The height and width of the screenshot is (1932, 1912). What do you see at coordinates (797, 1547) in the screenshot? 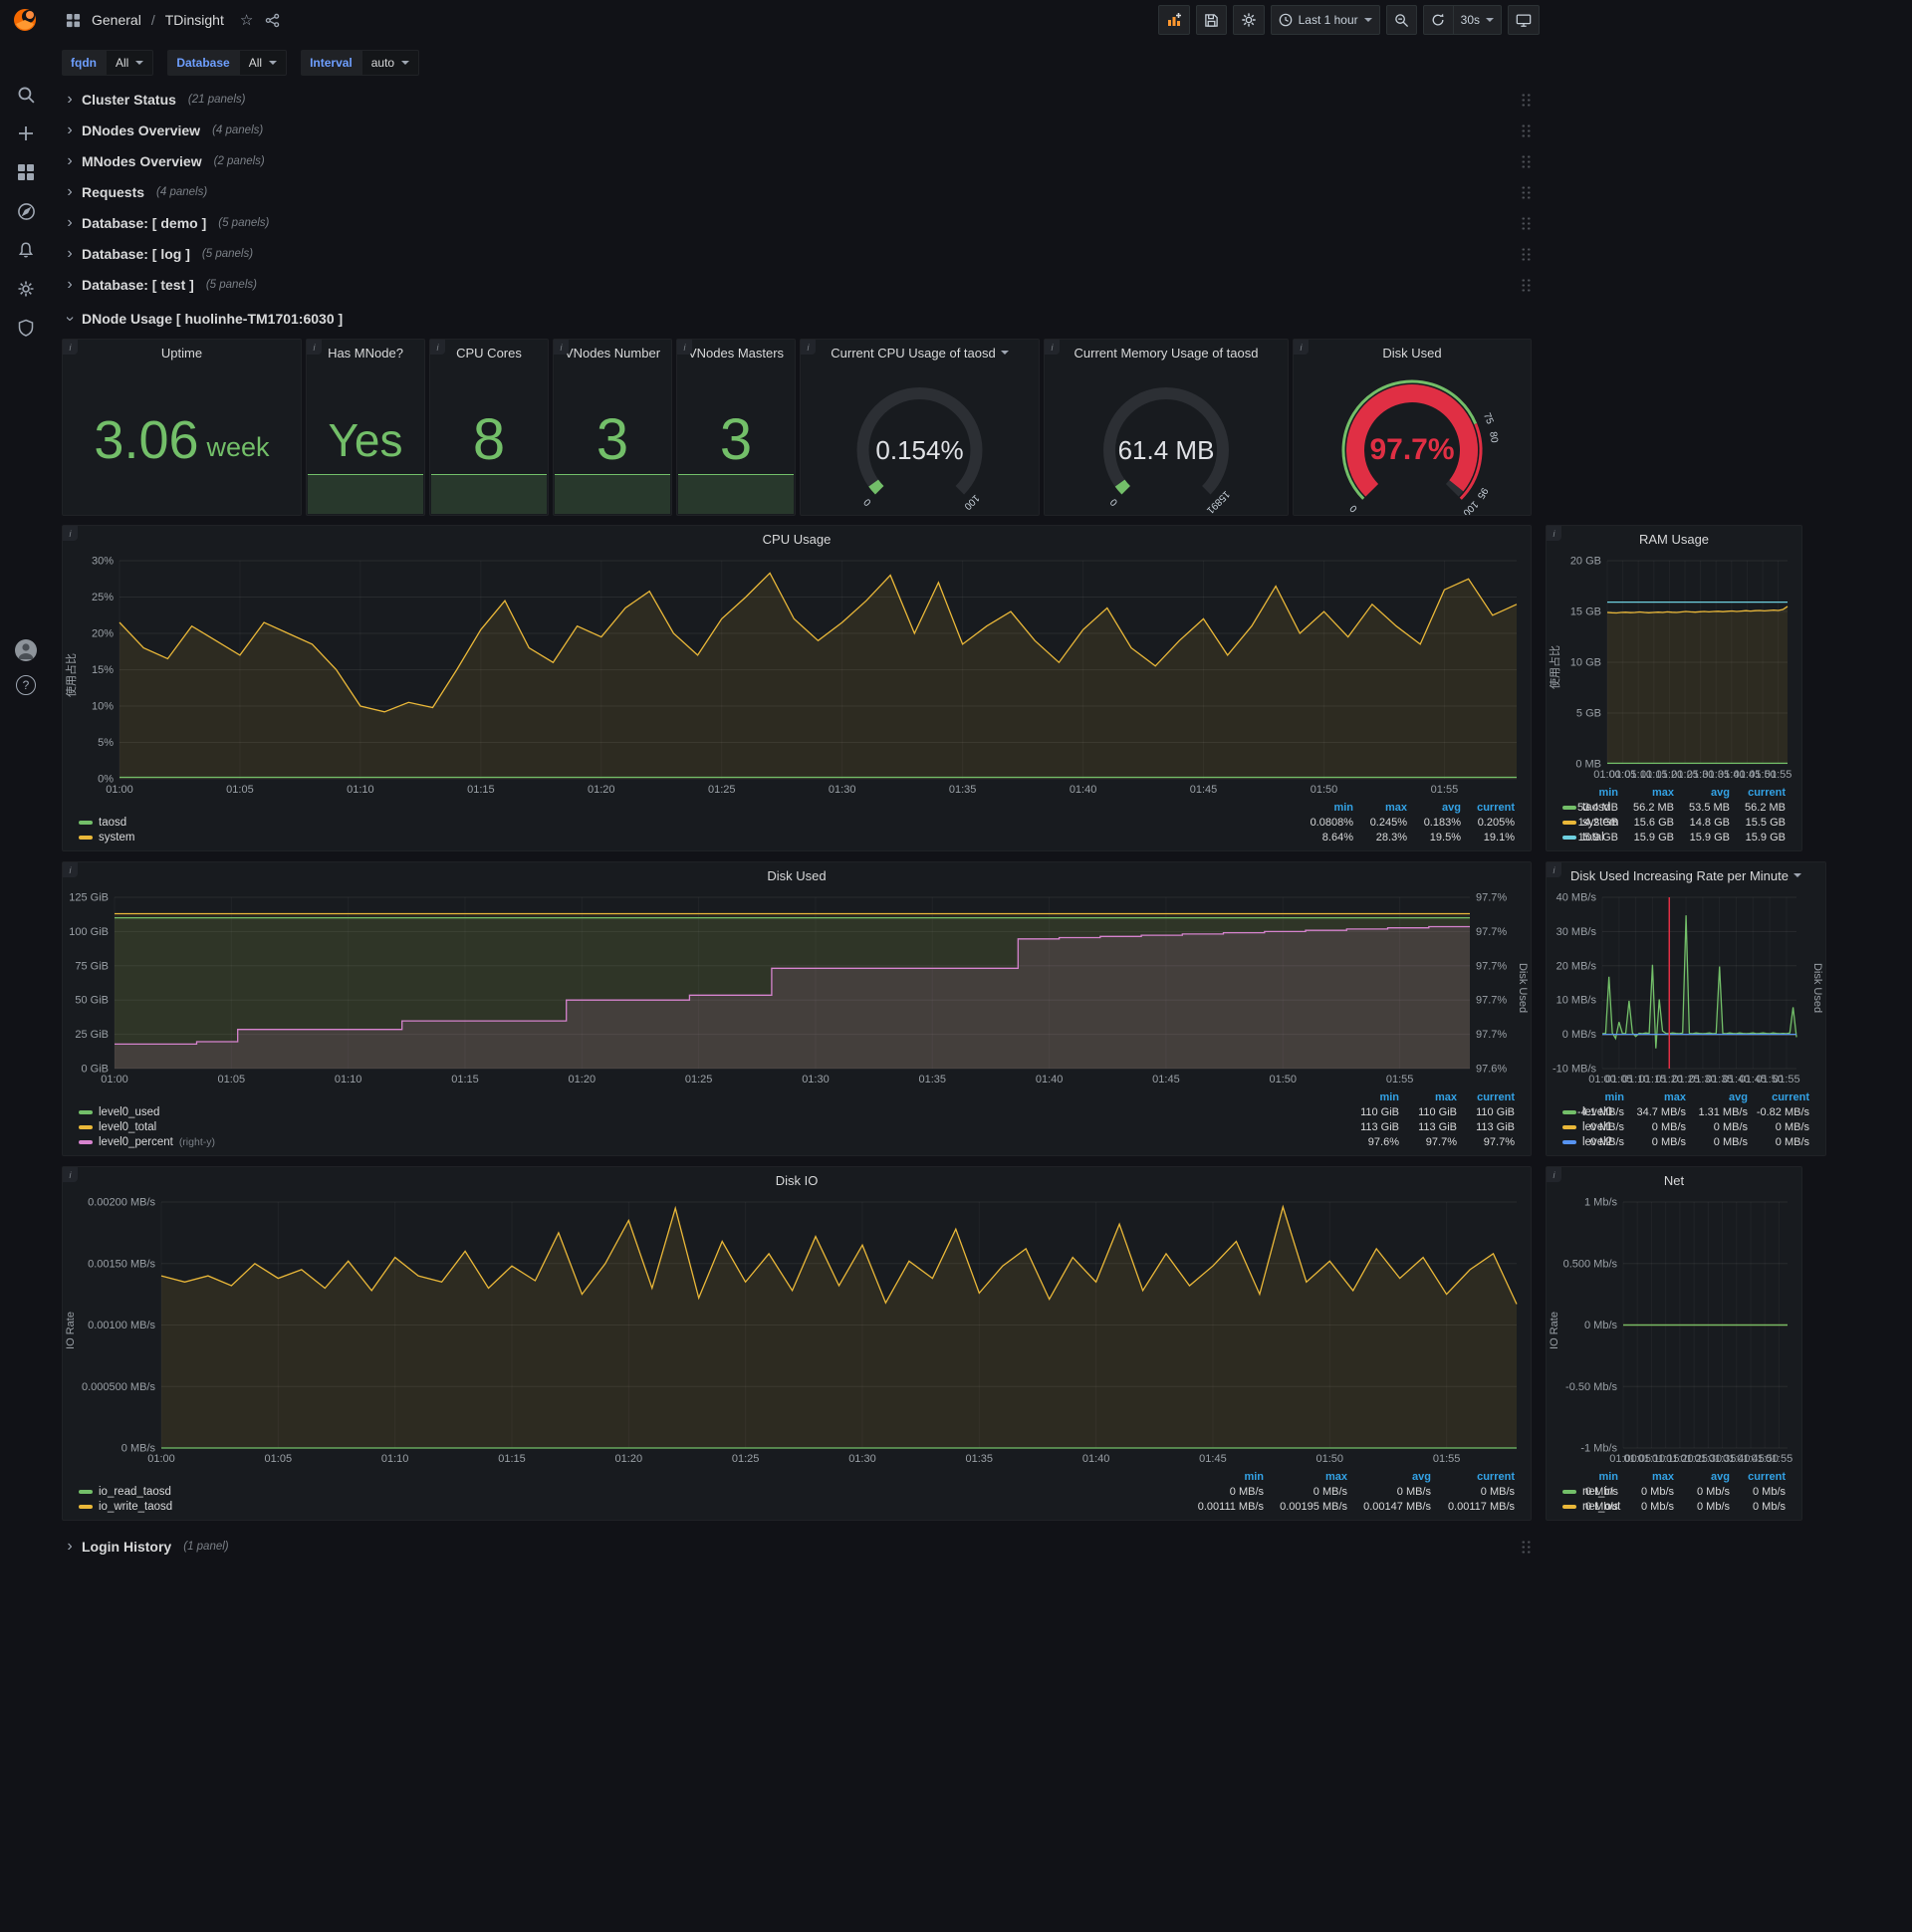
I see `dashboard-row-login-history: › Login History (1 panel)` at bounding box center [797, 1547].